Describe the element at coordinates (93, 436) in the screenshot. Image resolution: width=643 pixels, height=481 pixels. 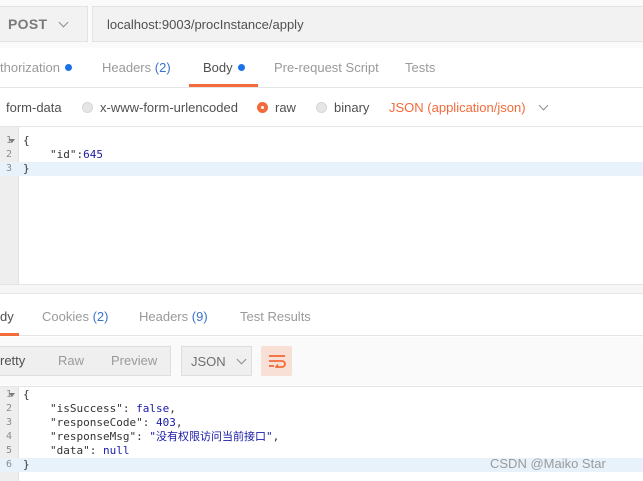
I see `json-key: "responseMsg"` at that location.